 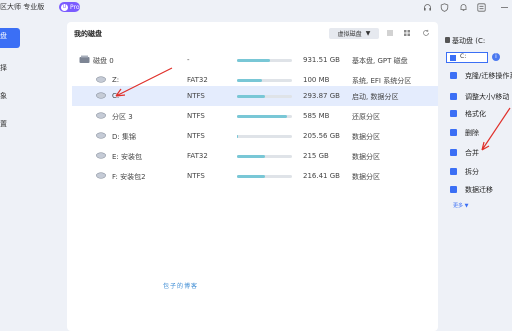 What do you see at coordinates (316, 80) in the screenshot?
I see `partition-size: 100 MB` at bounding box center [316, 80].